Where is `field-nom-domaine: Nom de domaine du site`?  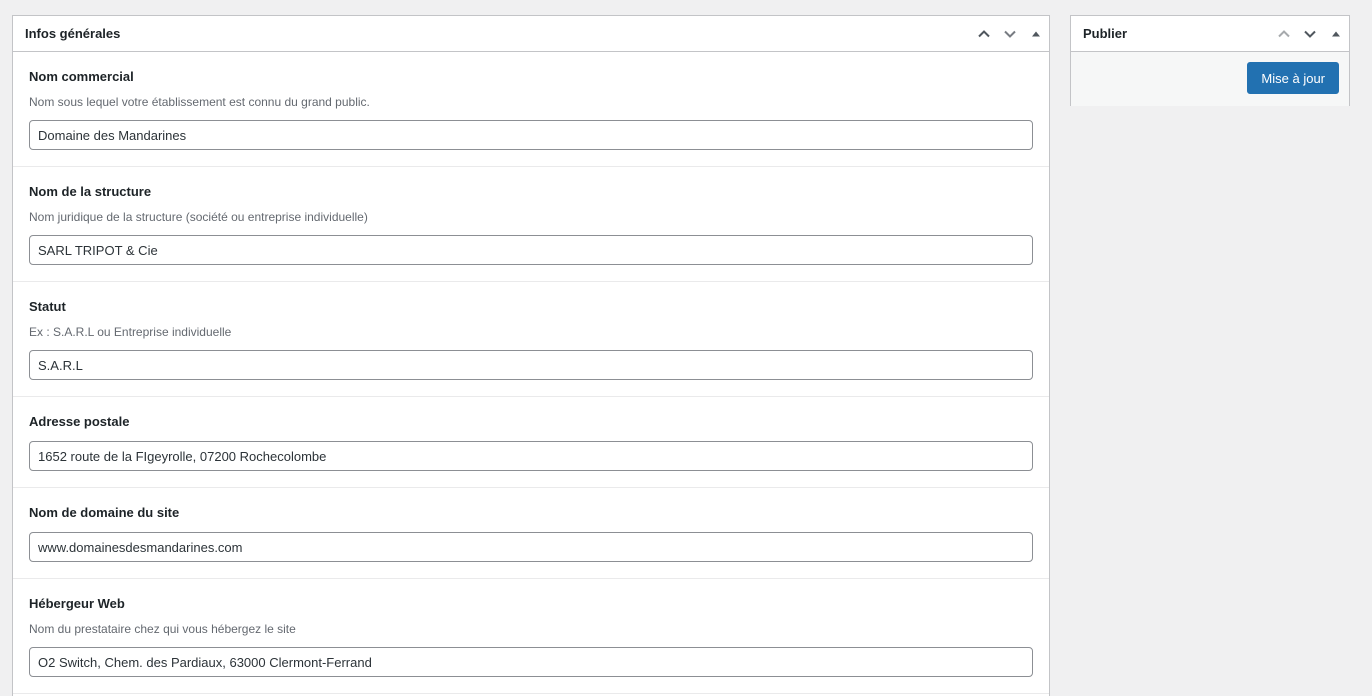
field-nom-domaine: Nom de domaine du site is located at coordinates (531, 533).